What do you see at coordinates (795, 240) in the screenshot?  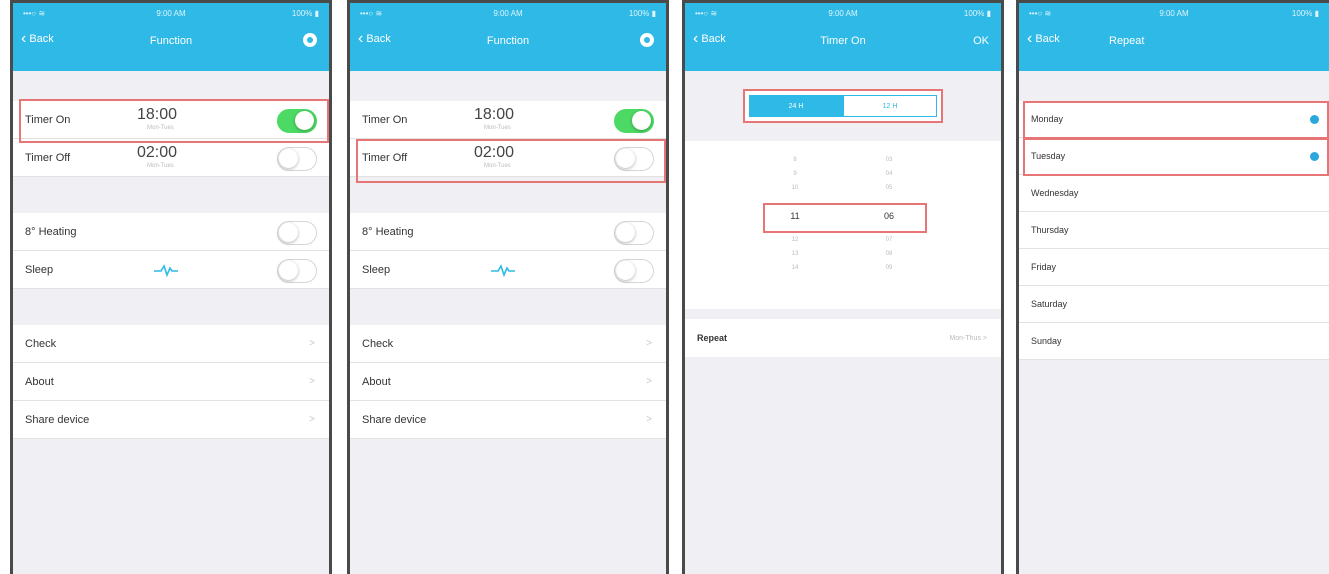 I see `hour-option: 12` at bounding box center [795, 240].